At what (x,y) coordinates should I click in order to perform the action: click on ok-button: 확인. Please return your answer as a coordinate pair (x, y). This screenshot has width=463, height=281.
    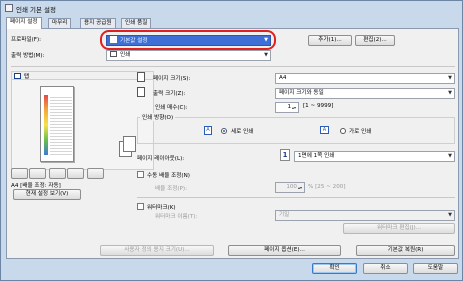
    Looking at the image, I should click on (334, 268).